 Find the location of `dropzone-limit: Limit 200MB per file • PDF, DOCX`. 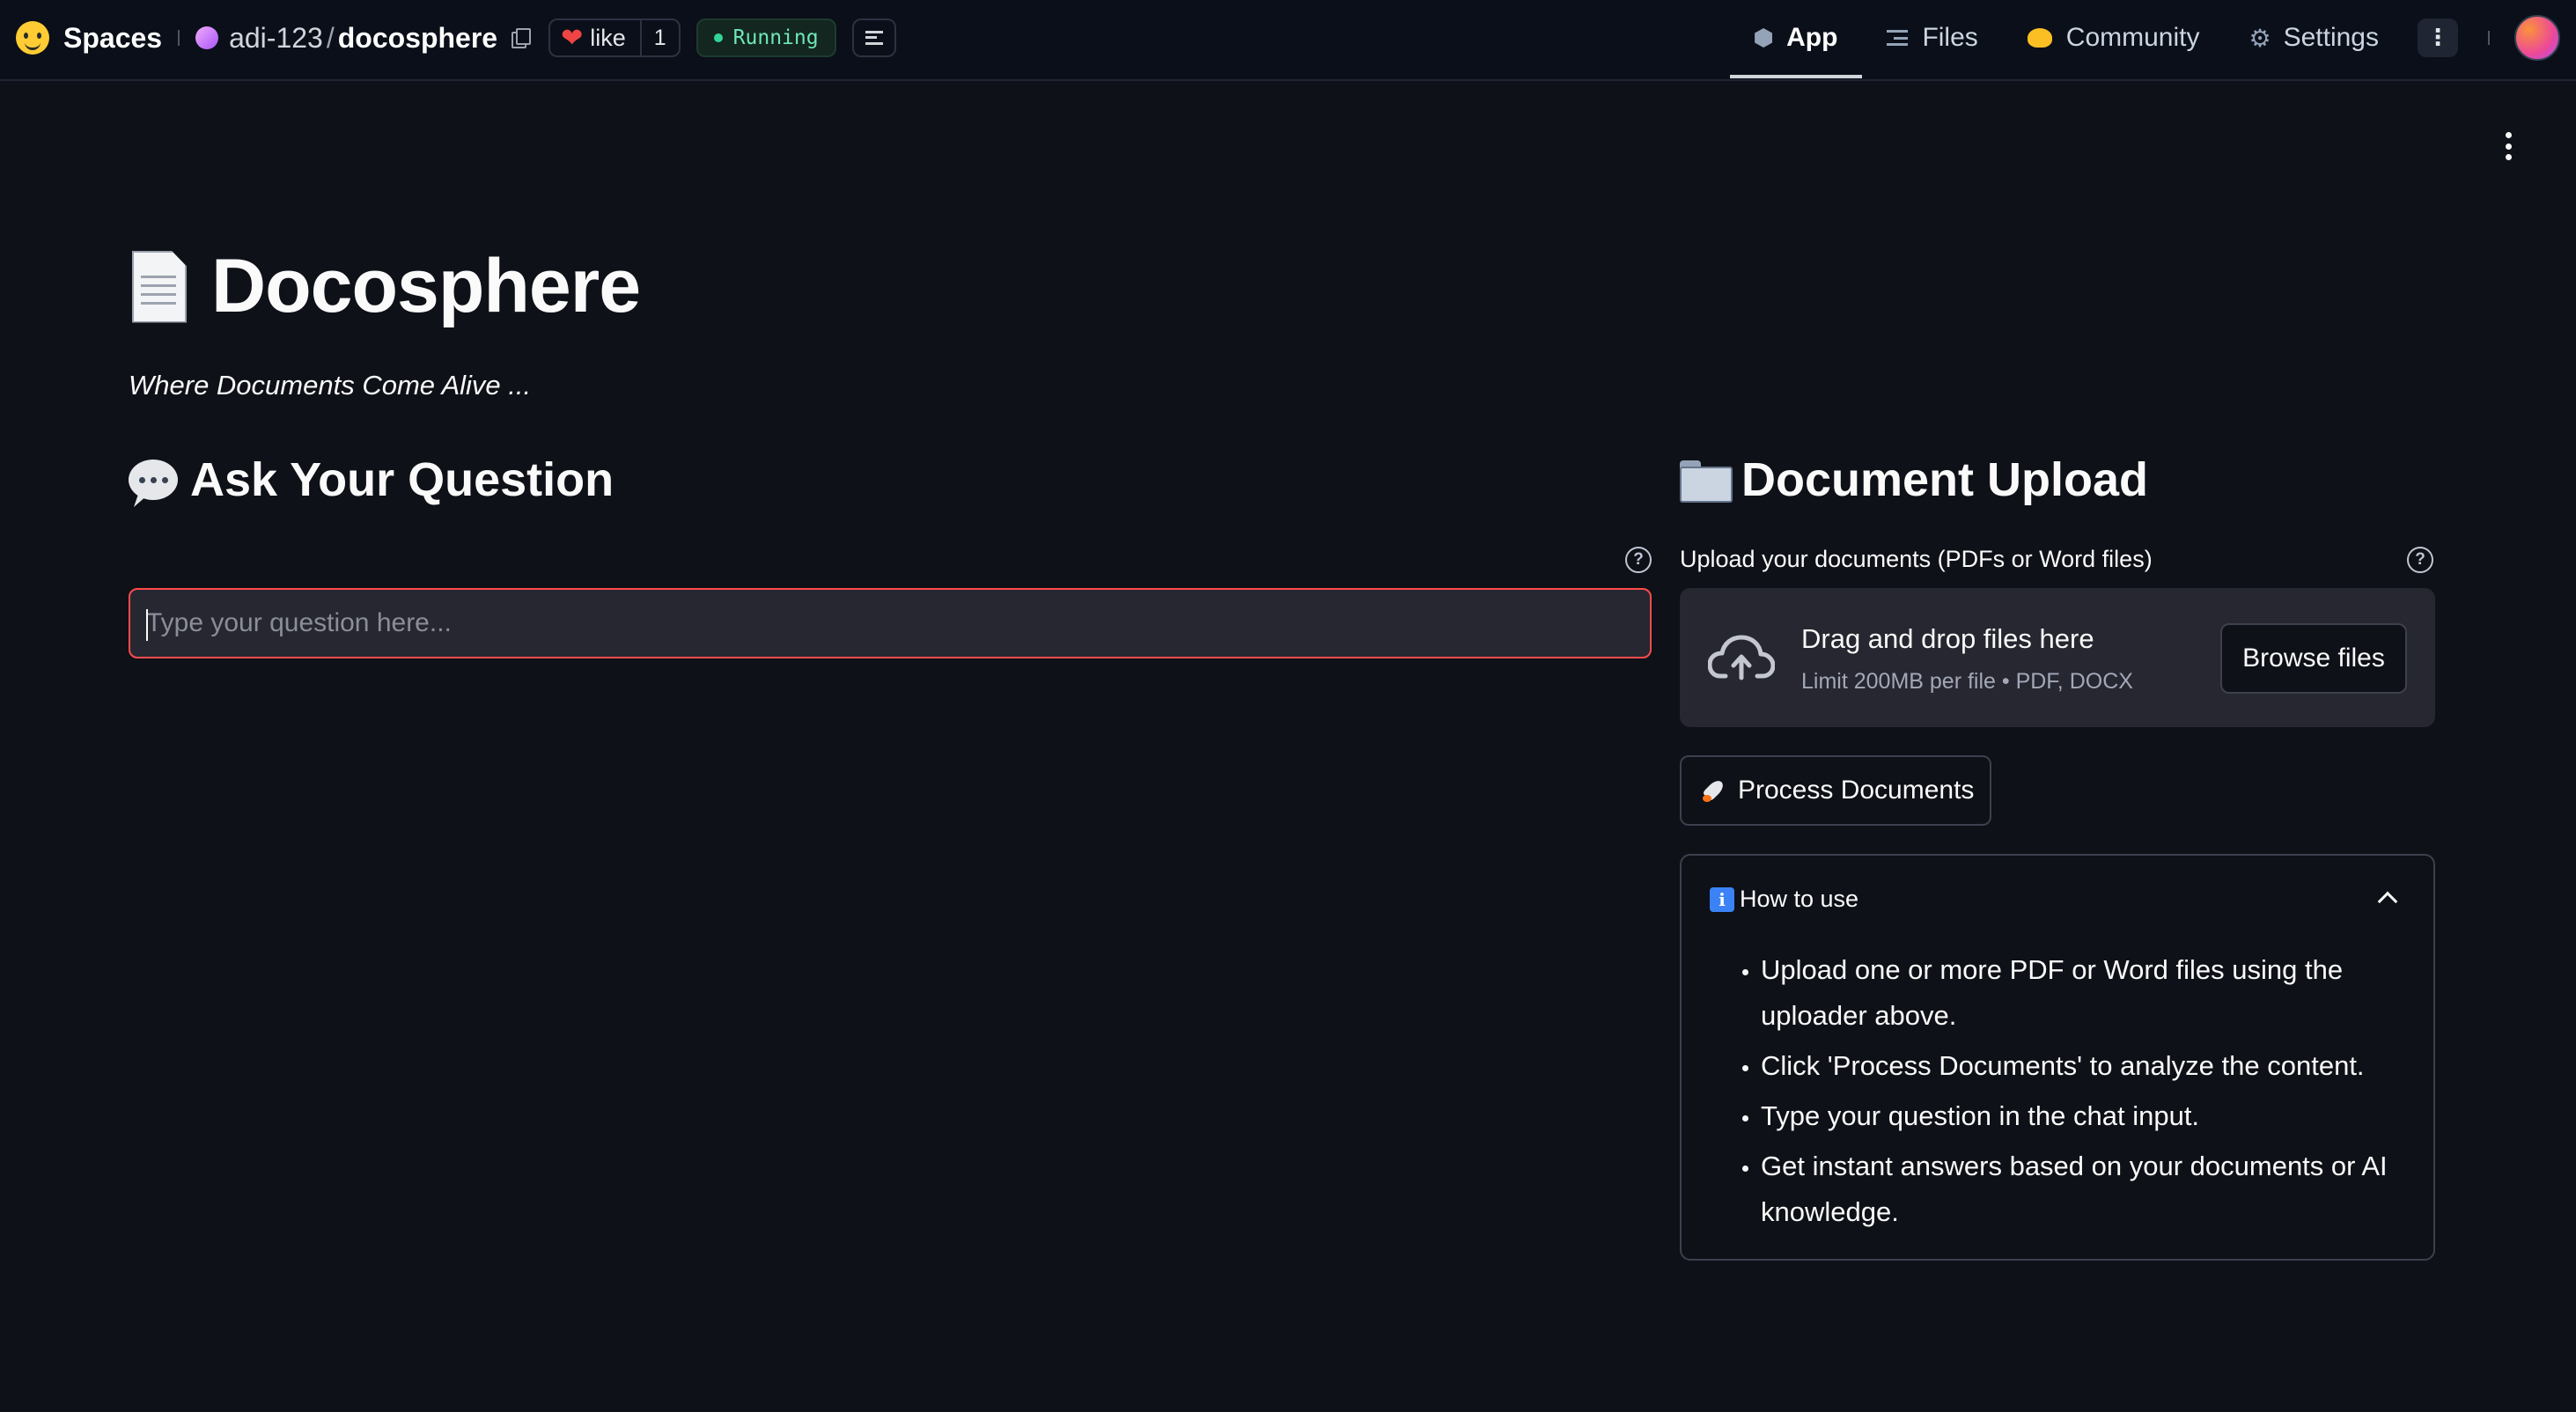

dropzone-limit: Limit 200MB per file • PDF, DOCX is located at coordinates (1967, 681).